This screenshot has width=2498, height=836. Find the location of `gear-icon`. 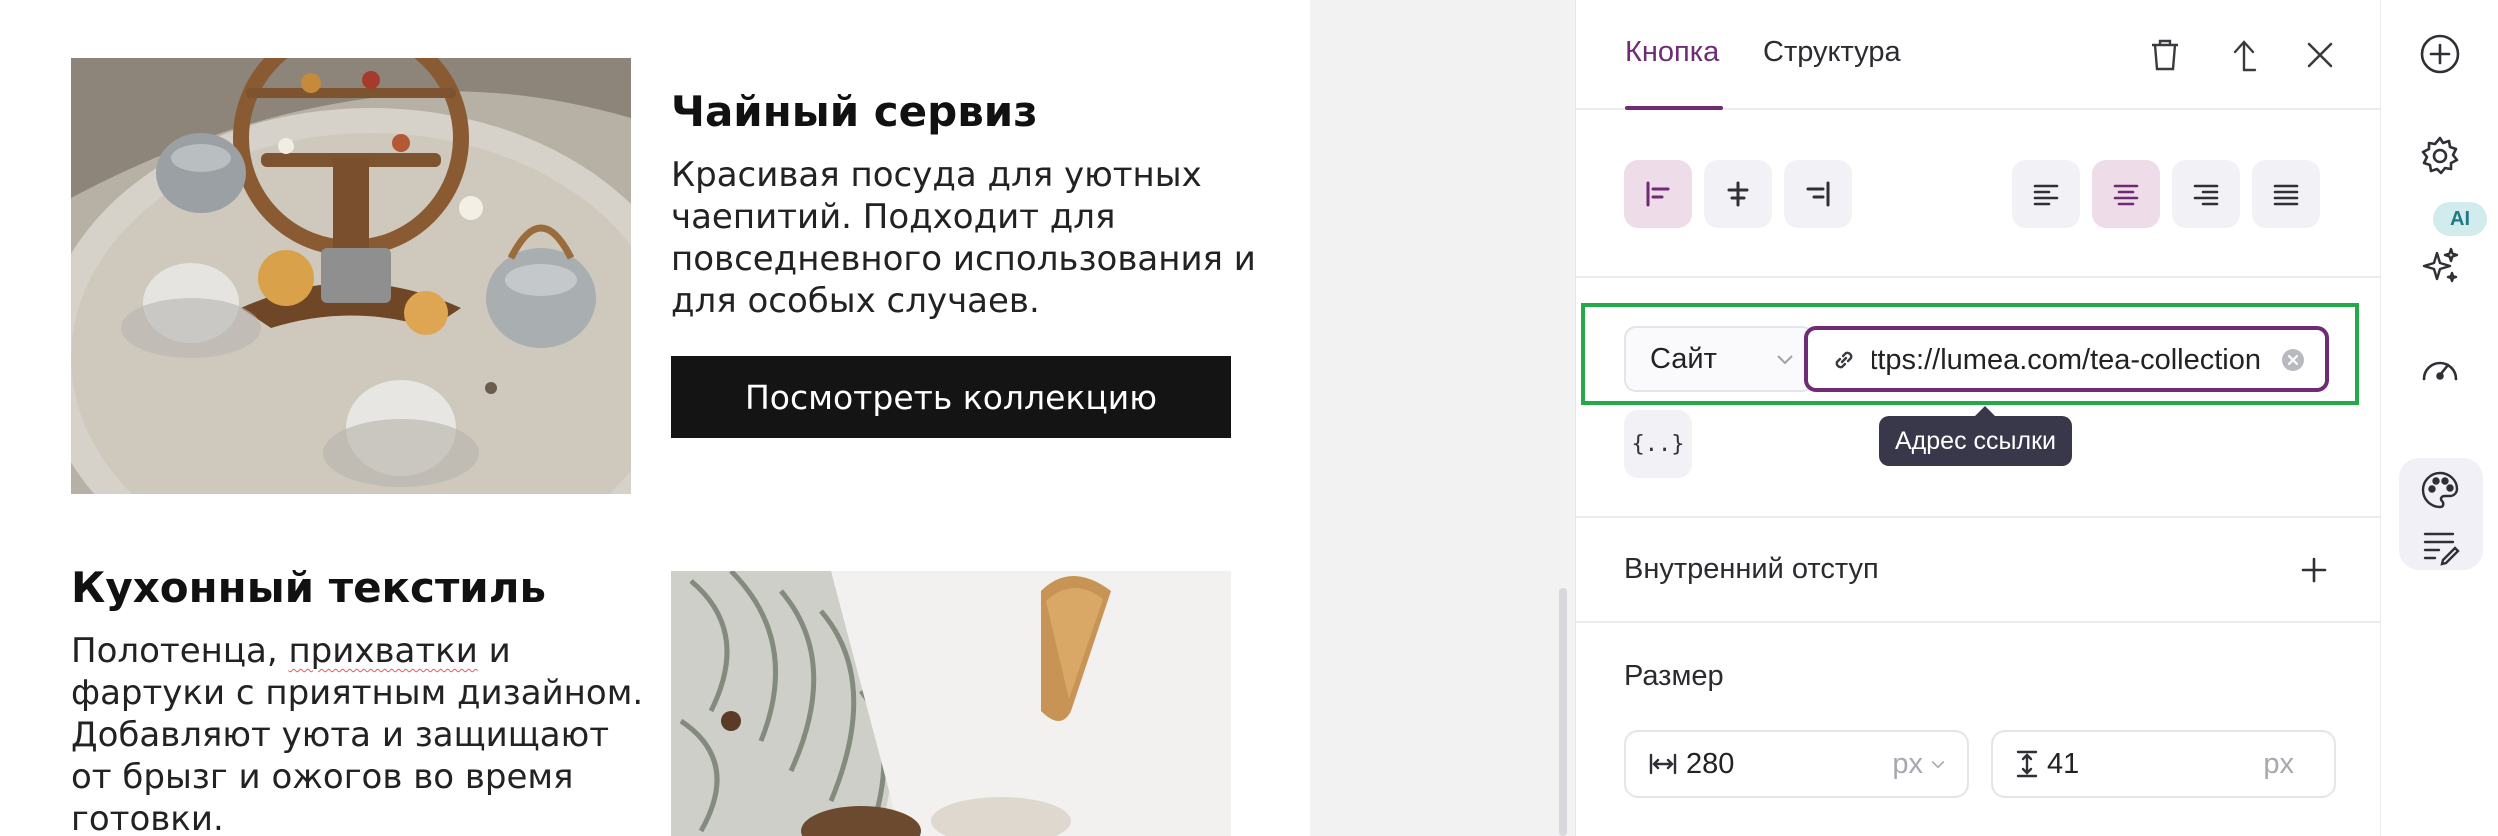

gear-icon is located at coordinates (2440, 156).